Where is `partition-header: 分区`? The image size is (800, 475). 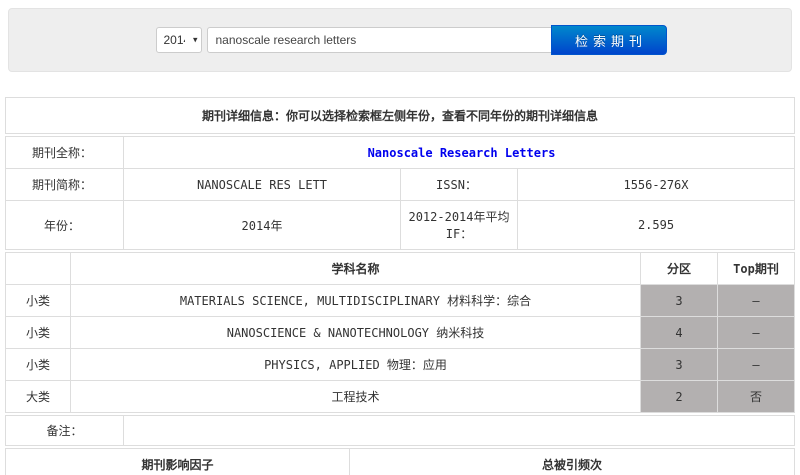
partition-header: 分区 is located at coordinates (679, 268).